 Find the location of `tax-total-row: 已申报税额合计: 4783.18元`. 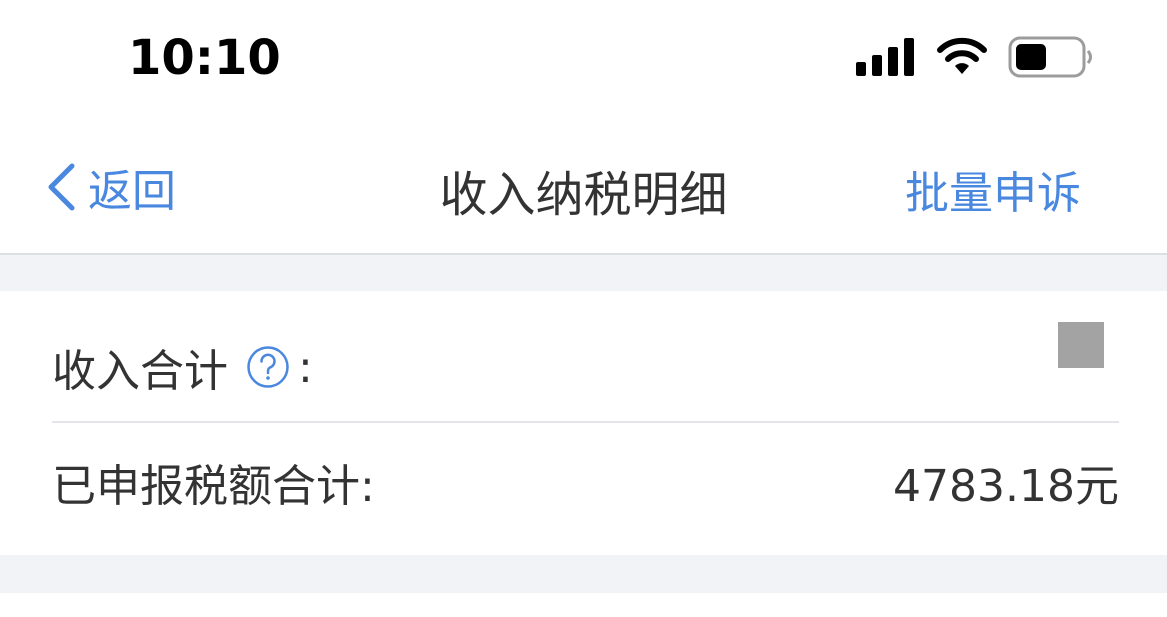

tax-total-row: 已申报税额合计: 4783.18元 is located at coordinates (585, 482).